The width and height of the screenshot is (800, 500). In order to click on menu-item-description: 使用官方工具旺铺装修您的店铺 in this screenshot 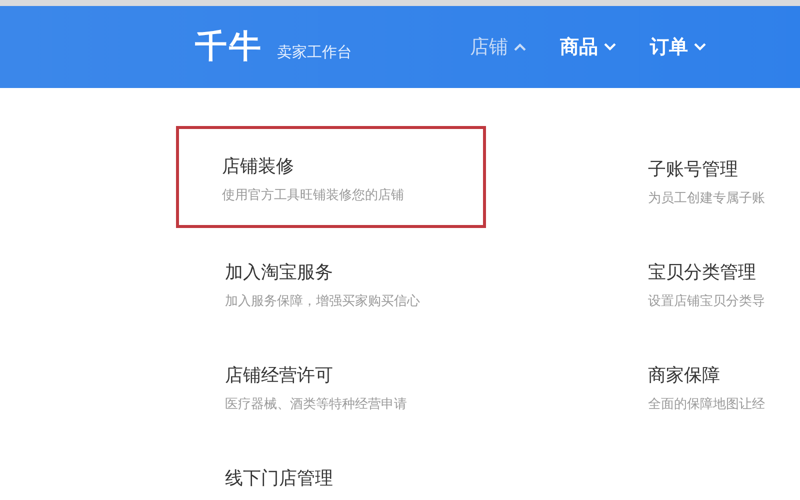, I will do `click(313, 195)`.